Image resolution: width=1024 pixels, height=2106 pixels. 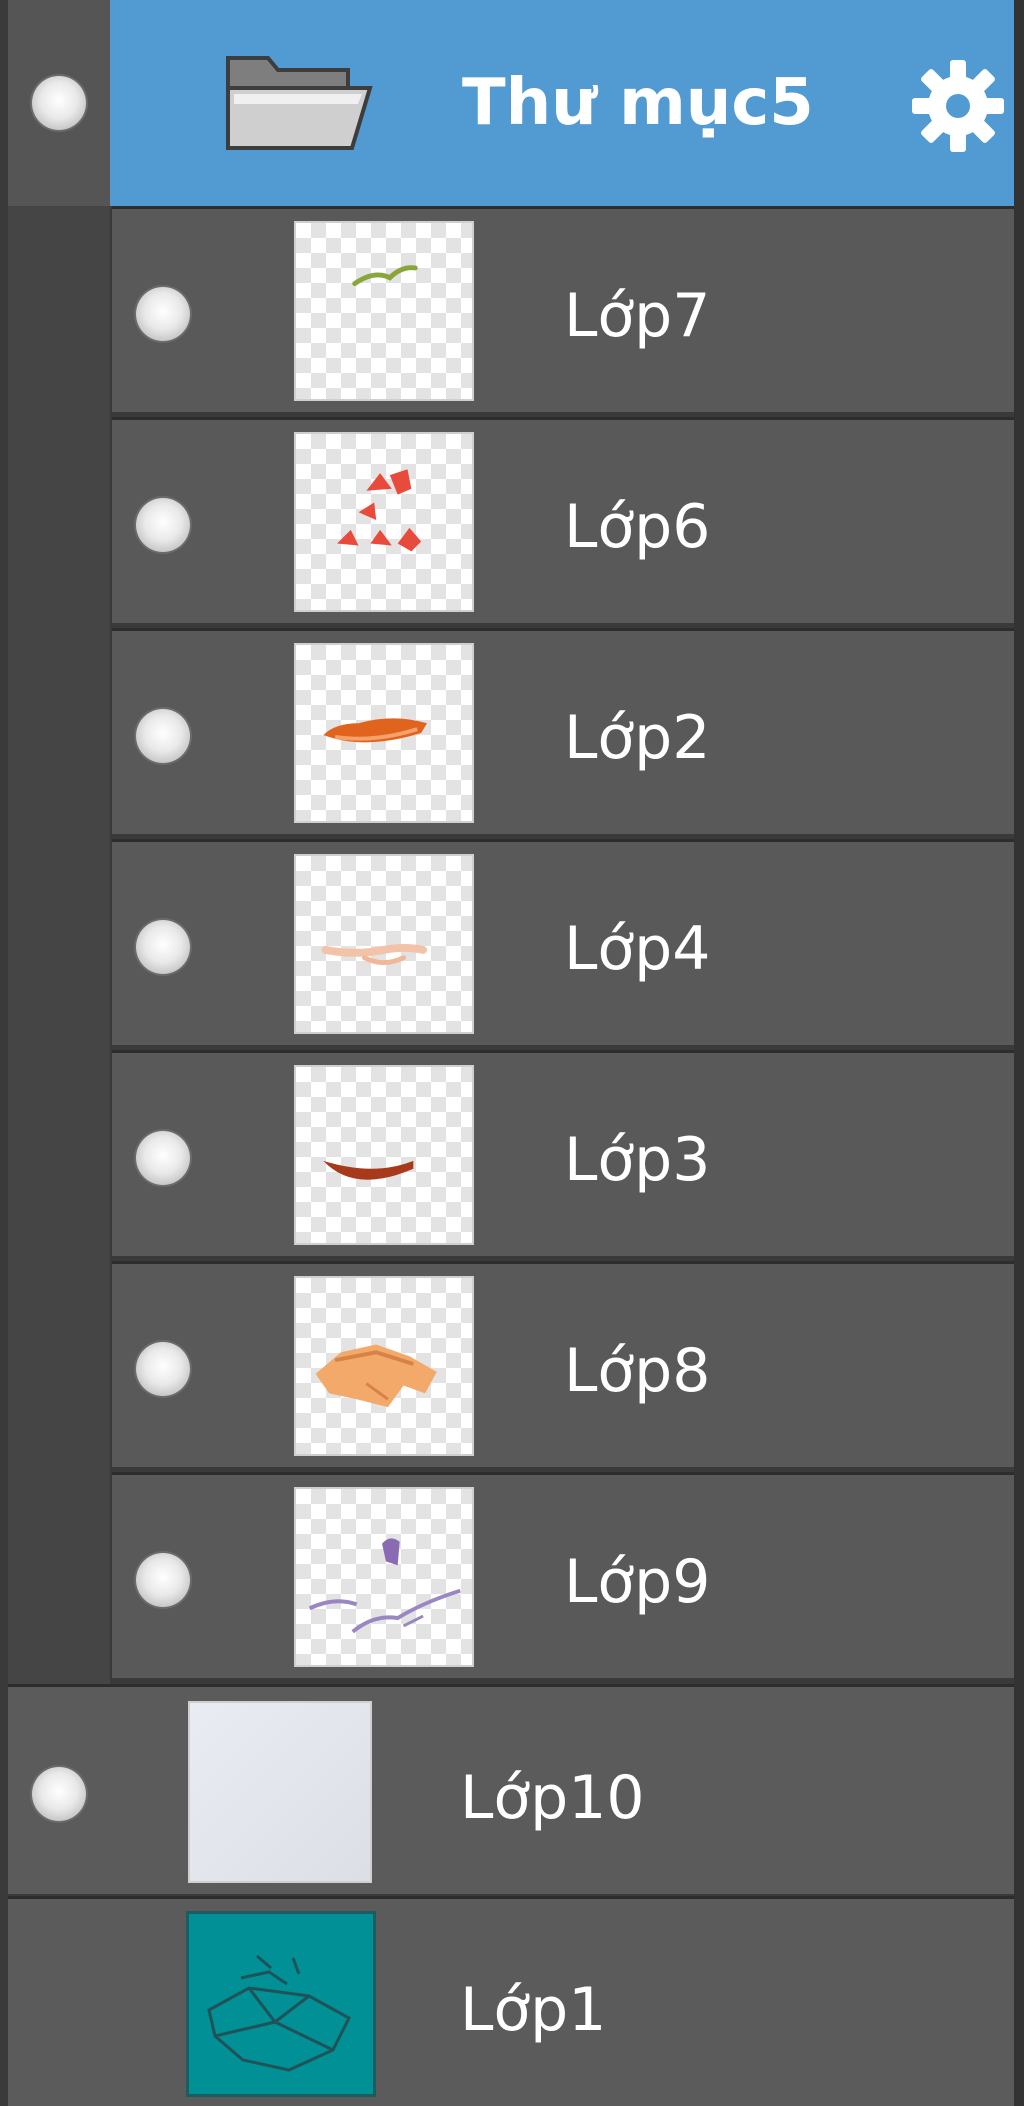 What do you see at coordinates (563, 309) in the screenshot?
I see `layer-row: Lớp7` at bounding box center [563, 309].